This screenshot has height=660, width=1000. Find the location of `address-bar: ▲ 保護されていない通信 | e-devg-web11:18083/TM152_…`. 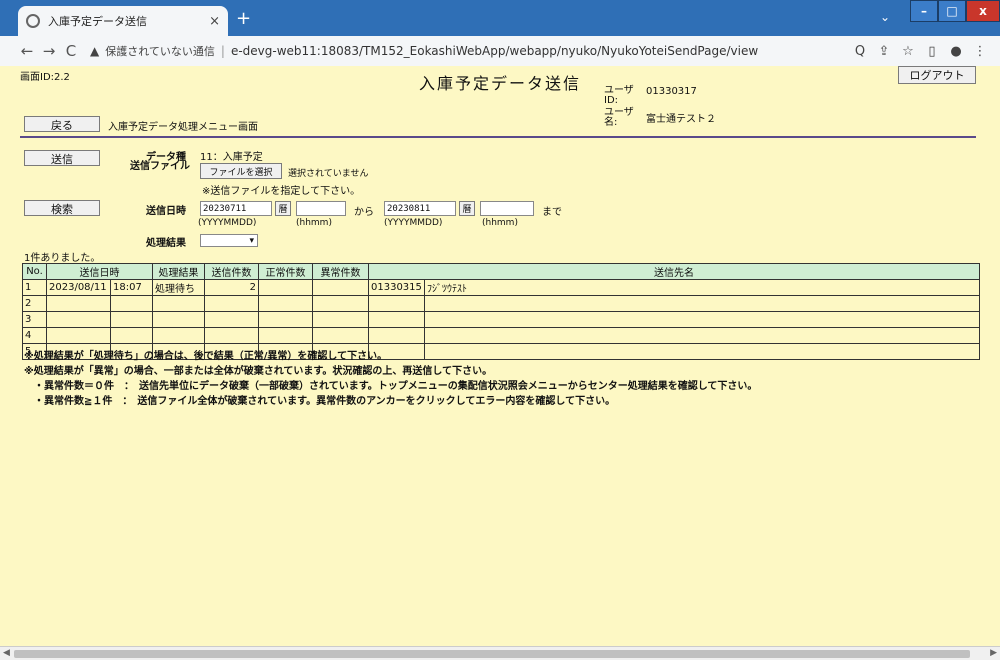

address-bar: ▲ 保護されていない通信 | e-devg-web11:18083/TM152_… is located at coordinates (469, 51).